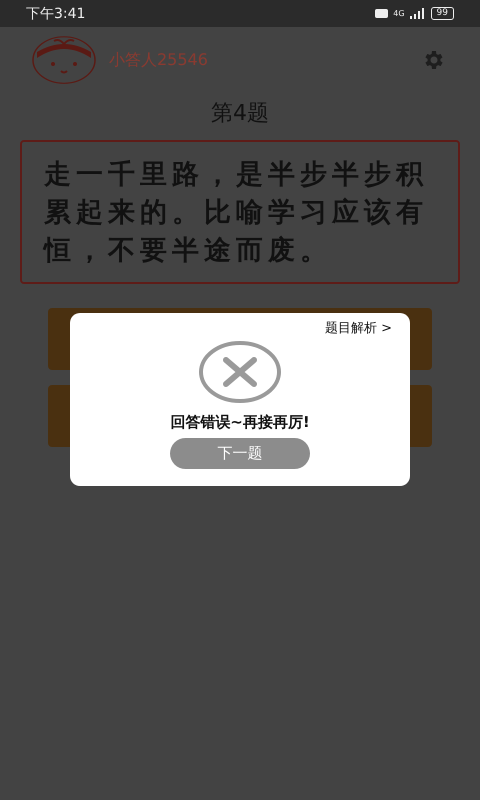 Image resolution: width=480 pixels, height=800 pixels. Describe the element at coordinates (442, 13) in the screenshot. I see `battery-level: 99` at that location.